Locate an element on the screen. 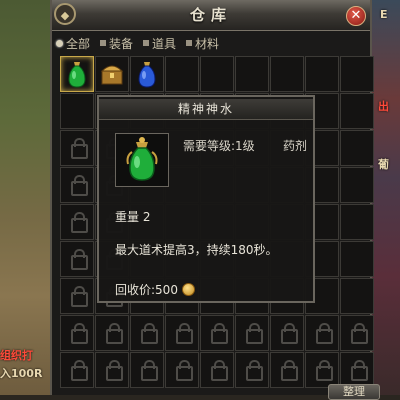  sort-button: 整理 is located at coordinates (354, 392).